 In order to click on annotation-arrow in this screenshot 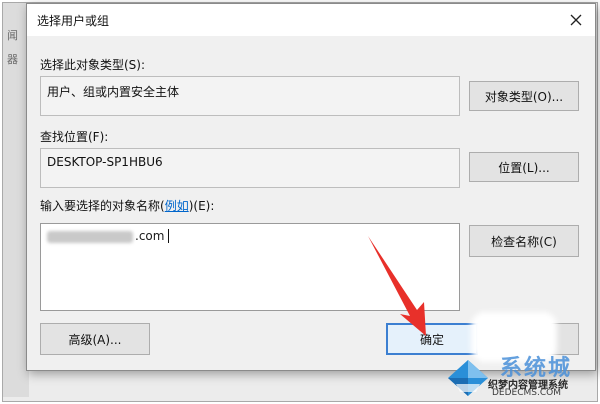, I will do `click(397, 286)`.